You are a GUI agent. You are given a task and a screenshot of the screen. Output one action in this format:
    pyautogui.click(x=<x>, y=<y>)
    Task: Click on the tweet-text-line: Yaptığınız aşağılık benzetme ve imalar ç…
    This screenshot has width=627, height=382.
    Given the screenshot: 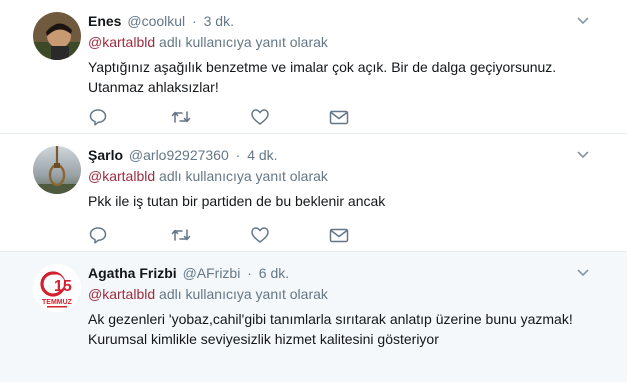 What is the action you would take?
    pyautogui.click(x=322, y=67)
    